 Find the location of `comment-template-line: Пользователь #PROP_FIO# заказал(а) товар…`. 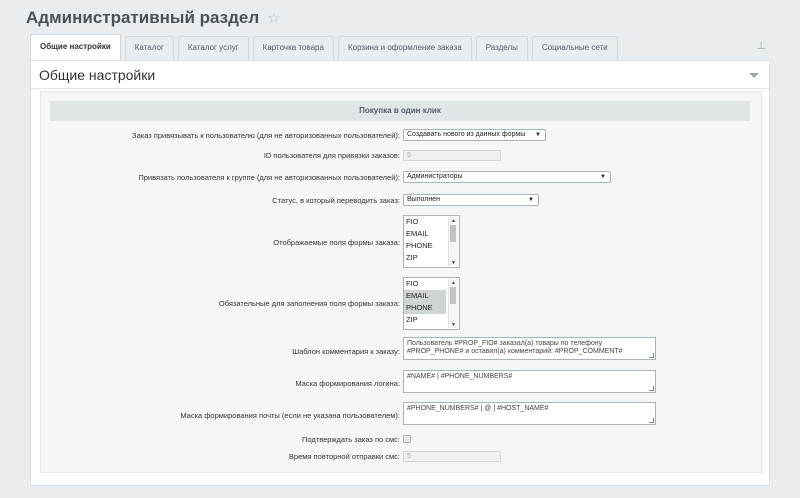

comment-template-line: Пользователь #PROP_FIO# заказал(а) товар… is located at coordinates (505, 343).